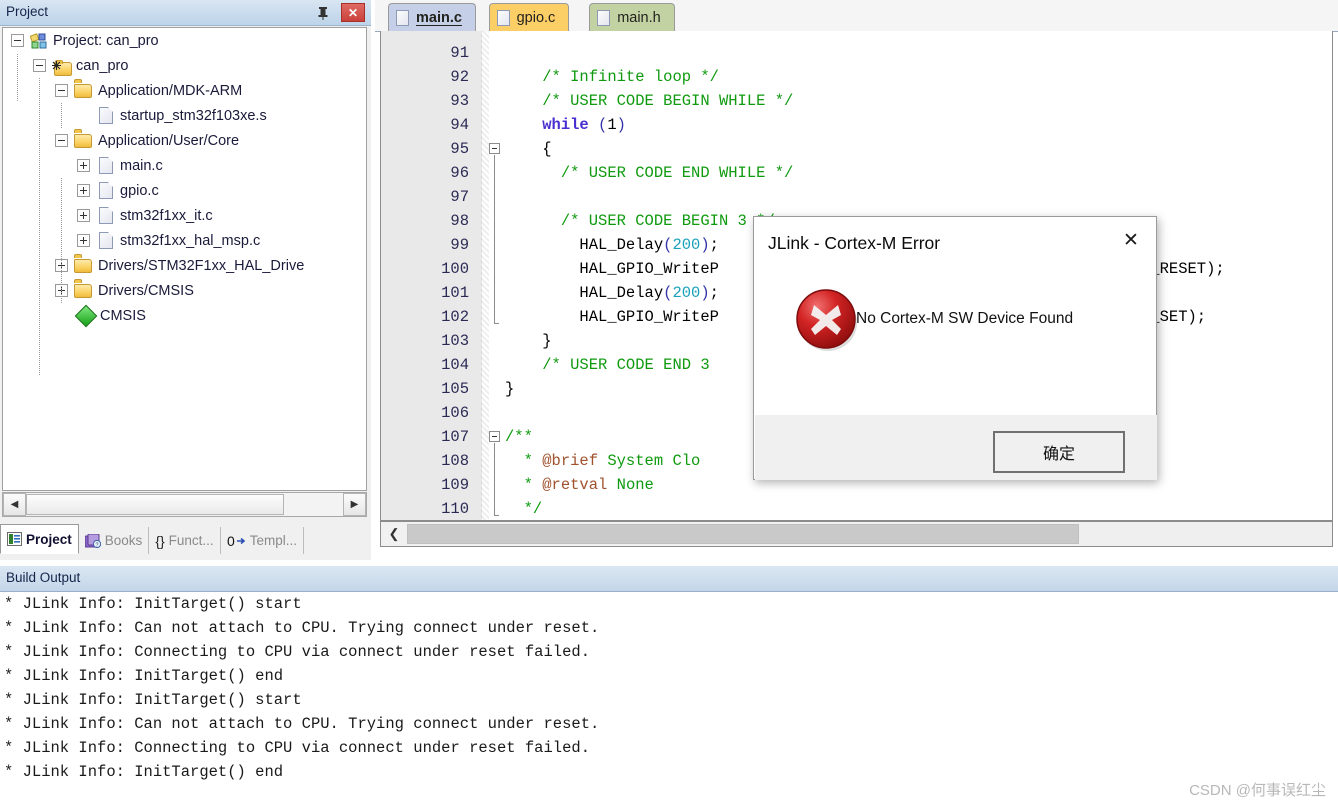 This screenshot has width=1338, height=810. Describe the element at coordinates (630, 77) in the screenshot. I see `code-text: /* Infinite loop */` at that location.